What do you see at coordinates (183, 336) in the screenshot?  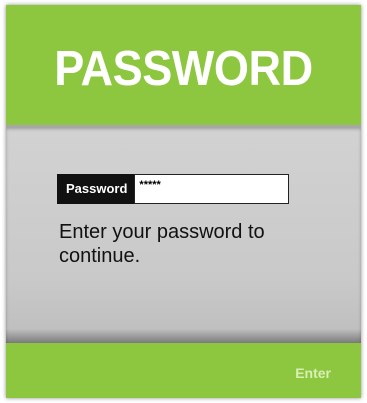 I see `panel-shadow` at bounding box center [183, 336].